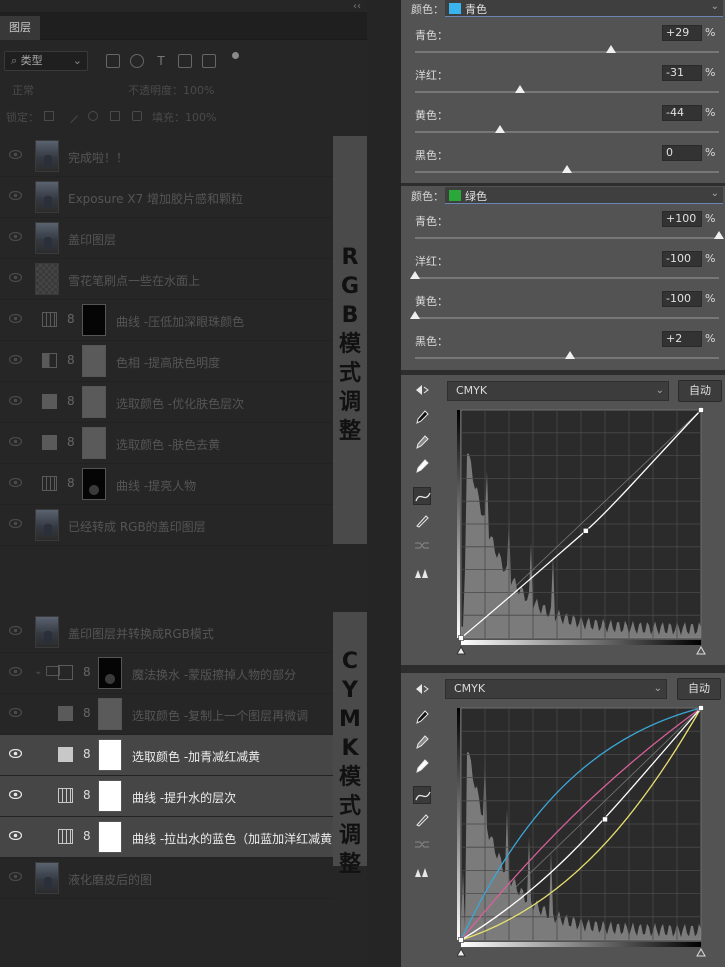  Describe the element at coordinates (184, 117) in the screenshot. I see `fill-field: 填充：100%` at that location.